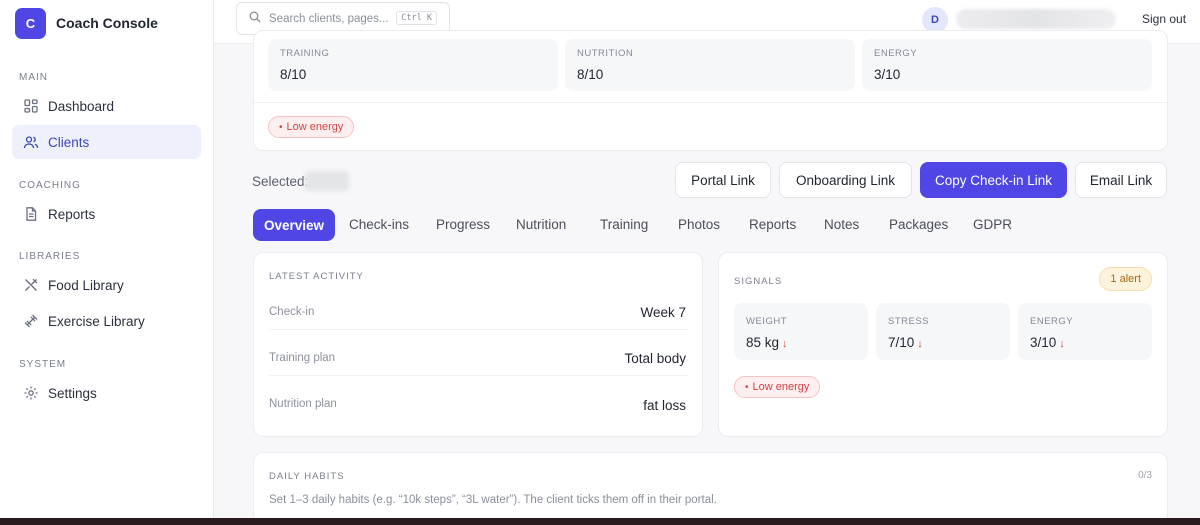  What do you see at coordinates (106, 142) in the screenshot?
I see `sidebar-item-clients: Clients` at bounding box center [106, 142].